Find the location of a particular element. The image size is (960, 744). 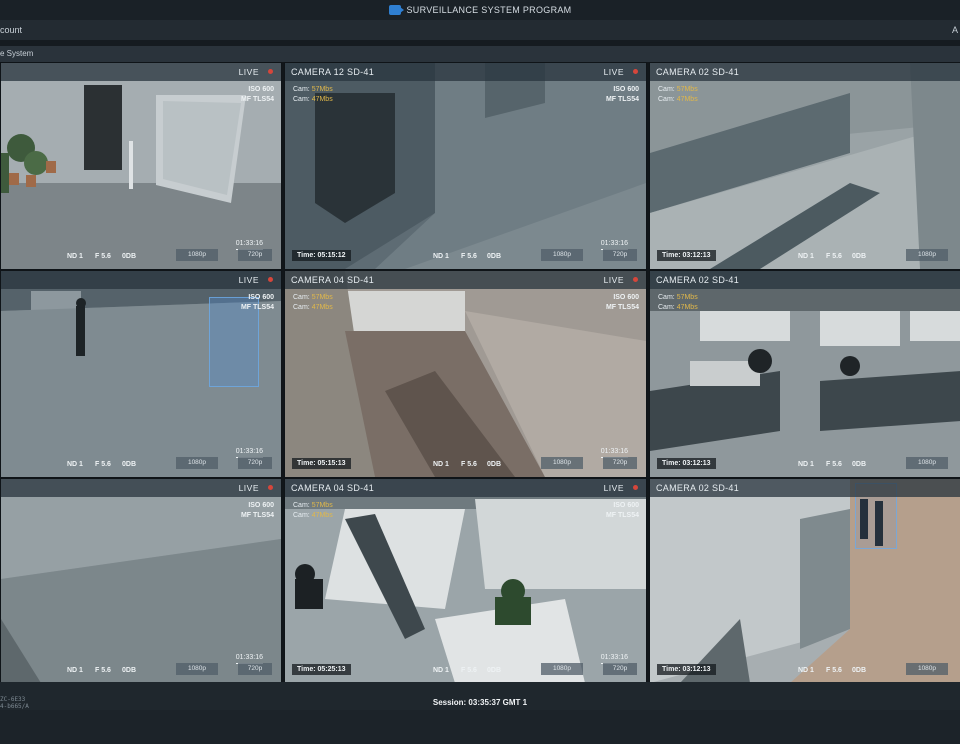

window-title: SURVEILLANCE SYSTEM PROGRAM is located at coordinates (489, 10).